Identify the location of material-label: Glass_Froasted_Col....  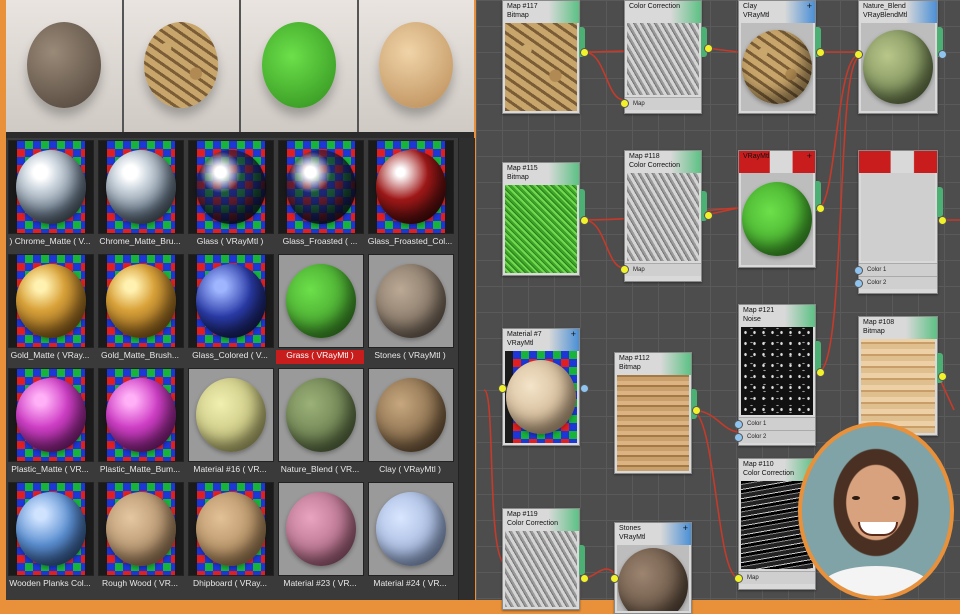
(410, 241).